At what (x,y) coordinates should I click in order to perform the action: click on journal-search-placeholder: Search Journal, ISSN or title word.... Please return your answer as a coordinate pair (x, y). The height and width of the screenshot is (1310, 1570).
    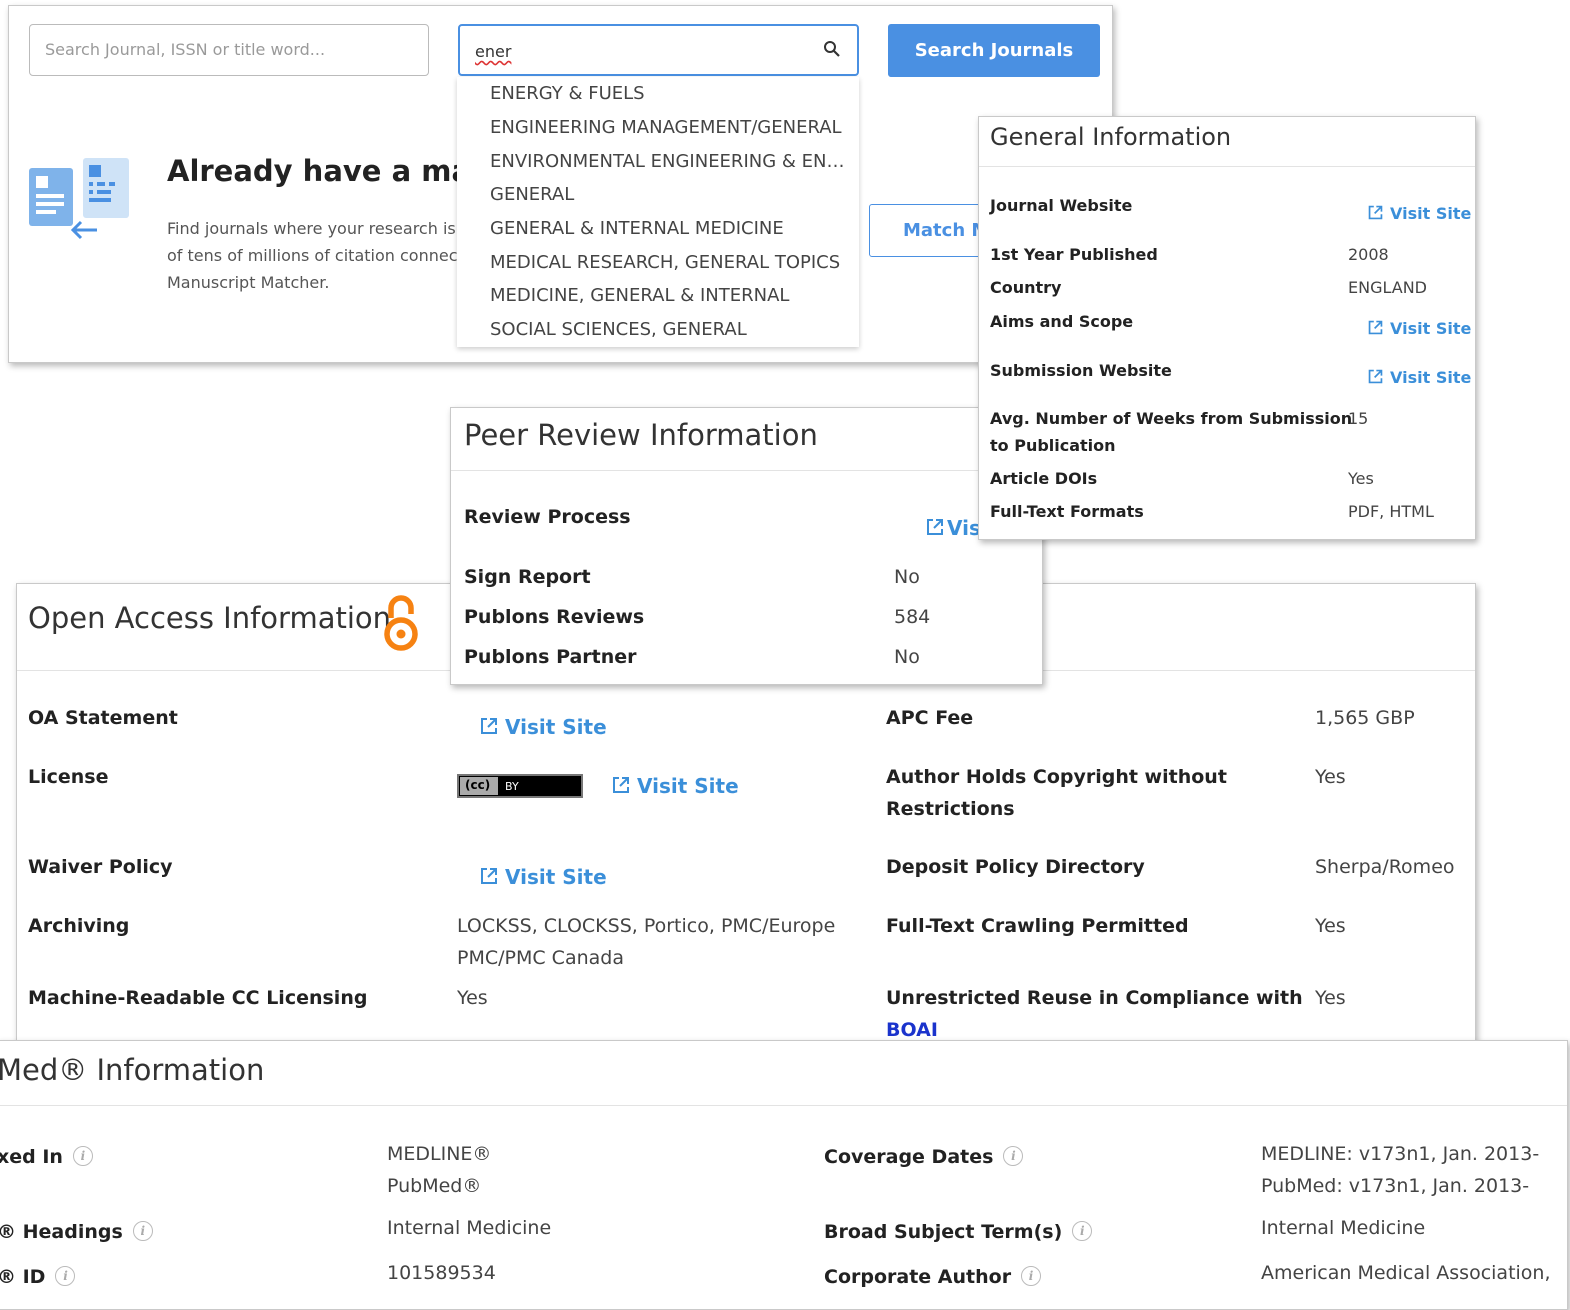
    Looking at the image, I should click on (185, 49).